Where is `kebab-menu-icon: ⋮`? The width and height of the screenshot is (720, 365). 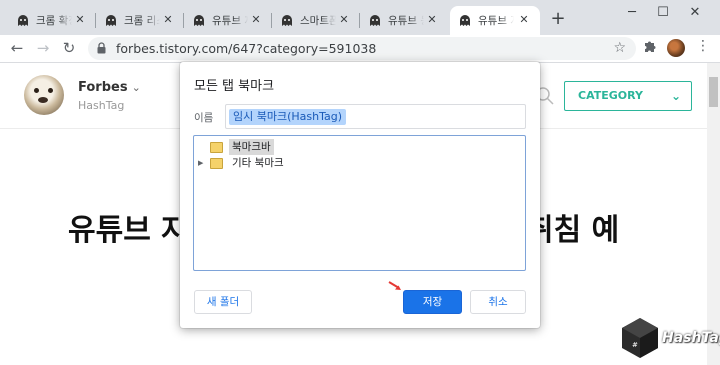
kebab-menu-icon: ⋮ is located at coordinates (703, 46).